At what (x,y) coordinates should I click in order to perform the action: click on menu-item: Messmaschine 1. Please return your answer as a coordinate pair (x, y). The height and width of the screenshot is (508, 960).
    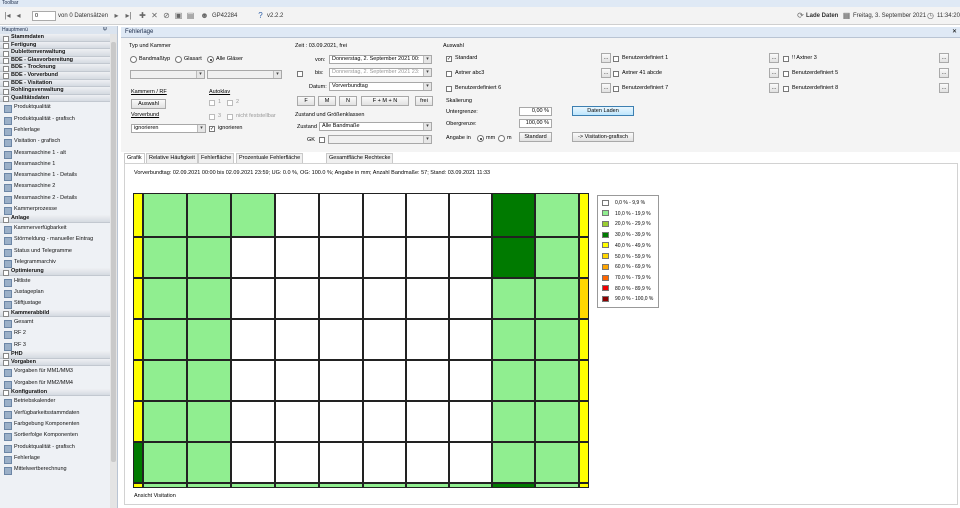
    Looking at the image, I should click on (55, 165).